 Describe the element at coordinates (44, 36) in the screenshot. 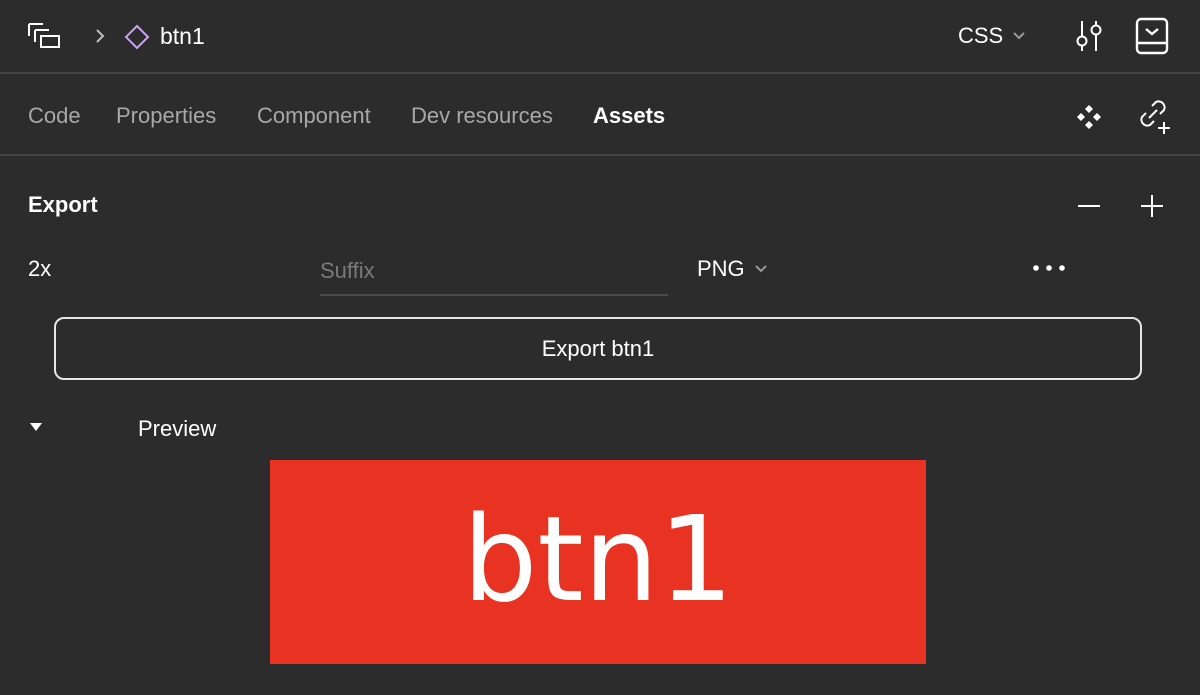

I see `layers-icon` at that location.